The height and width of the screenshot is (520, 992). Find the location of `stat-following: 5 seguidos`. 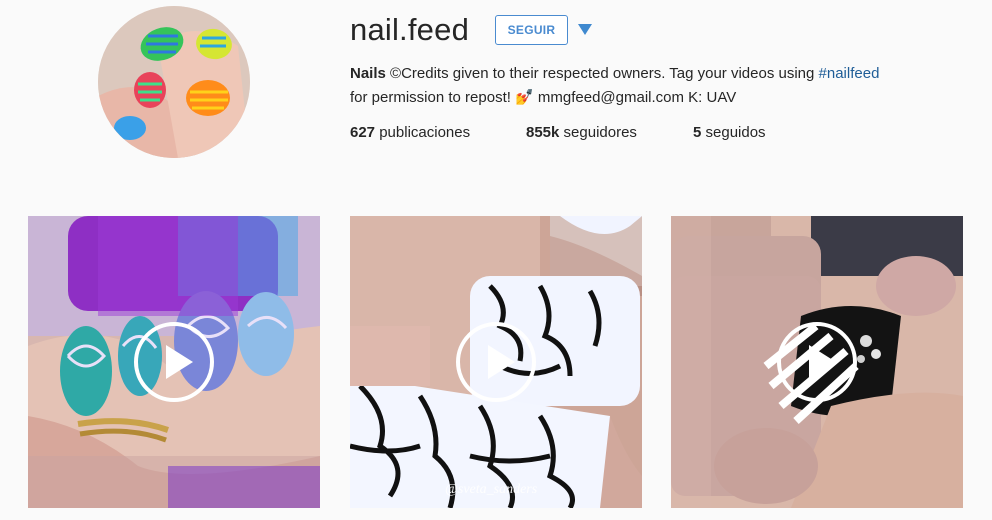

stat-following: 5 seguidos is located at coordinates (729, 132).